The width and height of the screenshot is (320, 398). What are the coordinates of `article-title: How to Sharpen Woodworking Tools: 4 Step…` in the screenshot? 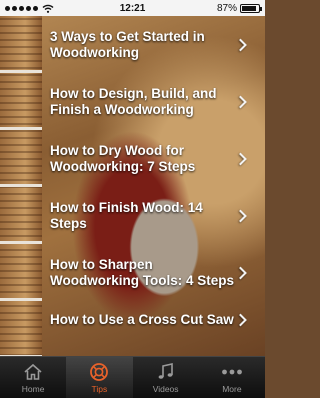 It's located at (142, 272).